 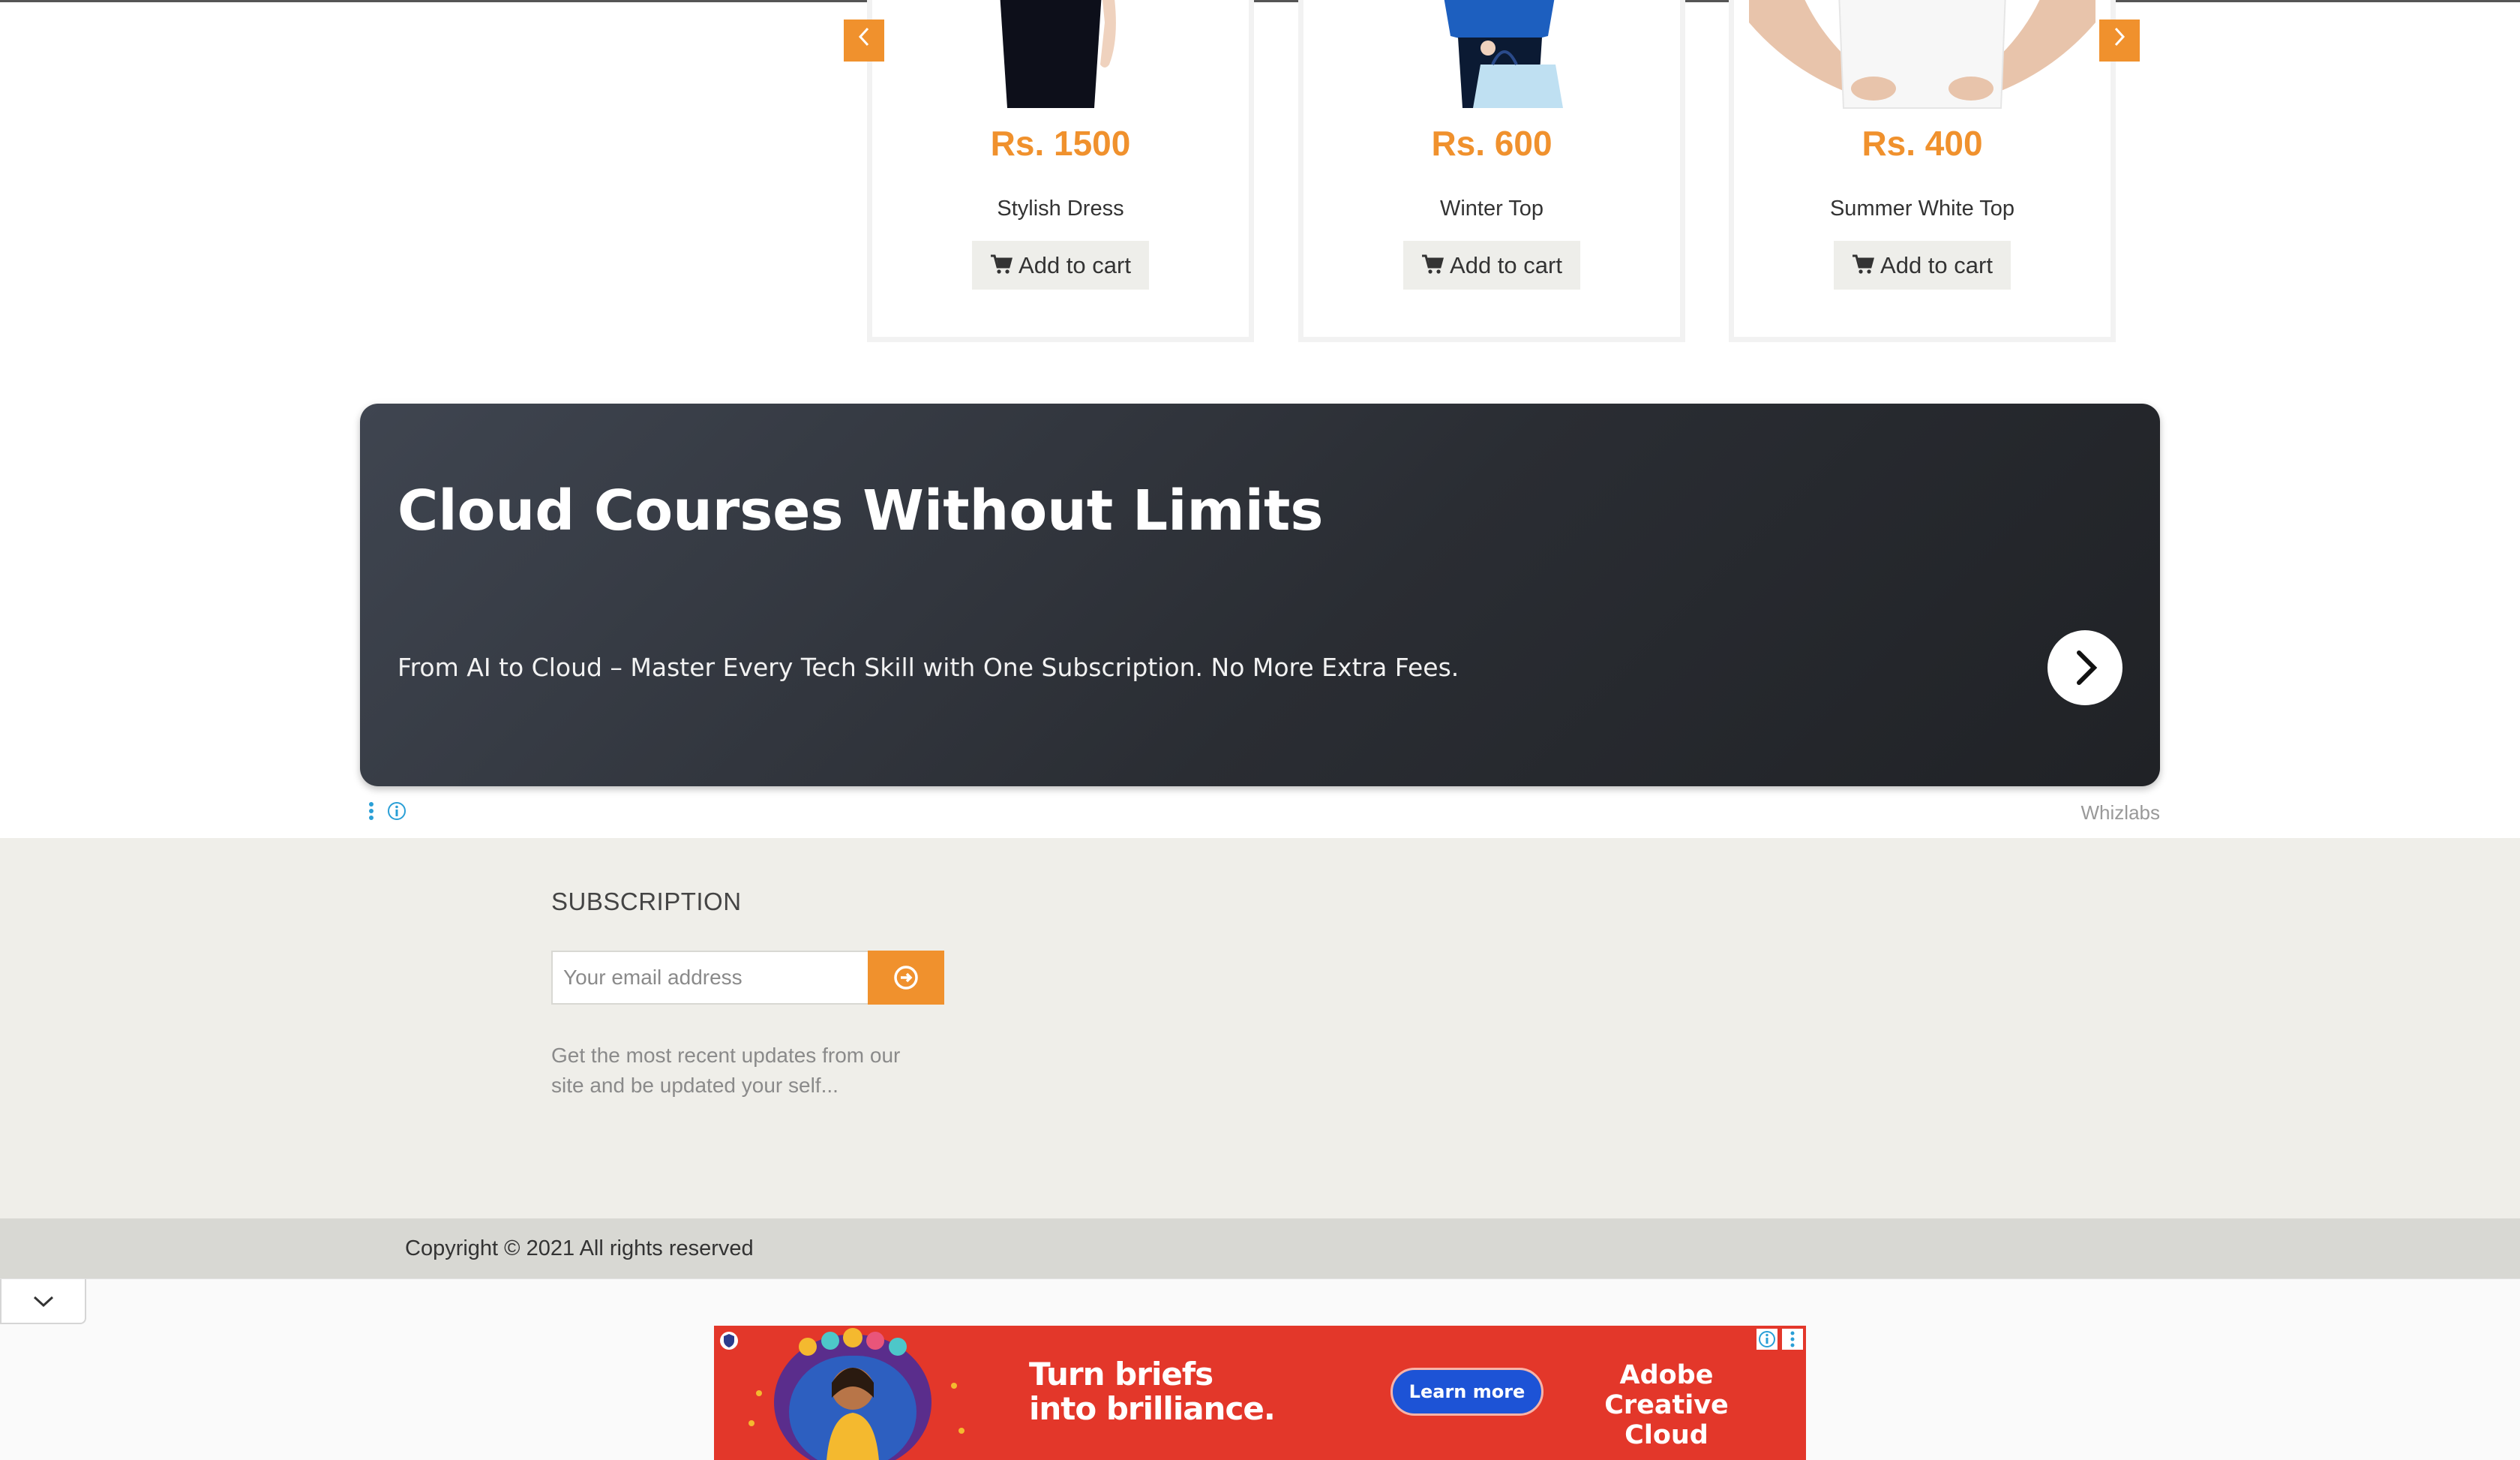 I want to click on product-card: Rs. 1500 Stylish Dress Add to cart, so click(x=1060, y=171).